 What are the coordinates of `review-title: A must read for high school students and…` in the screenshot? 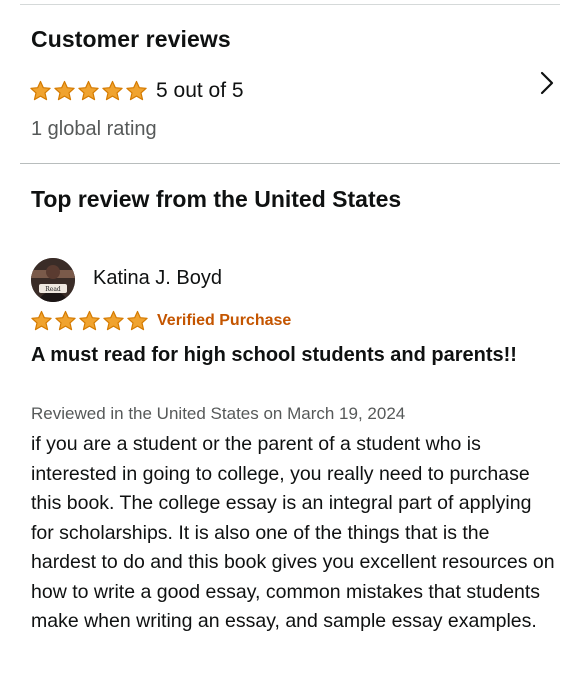 It's located at (281, 355).